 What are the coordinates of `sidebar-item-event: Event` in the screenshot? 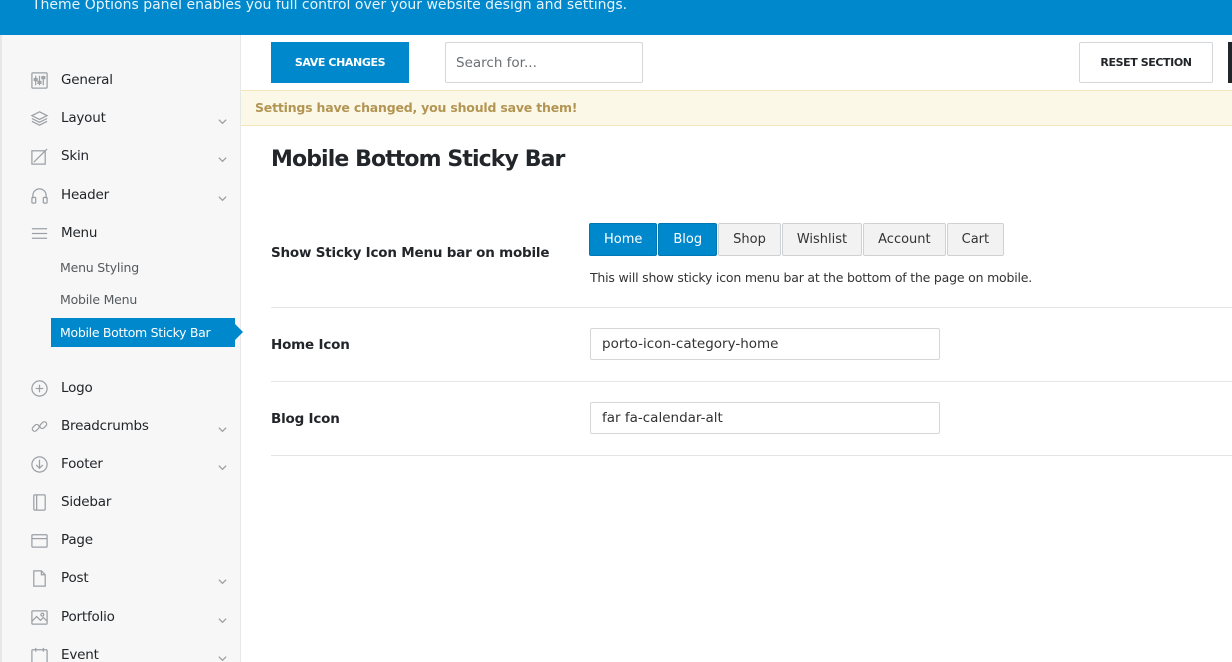 It's located at (134, 651).